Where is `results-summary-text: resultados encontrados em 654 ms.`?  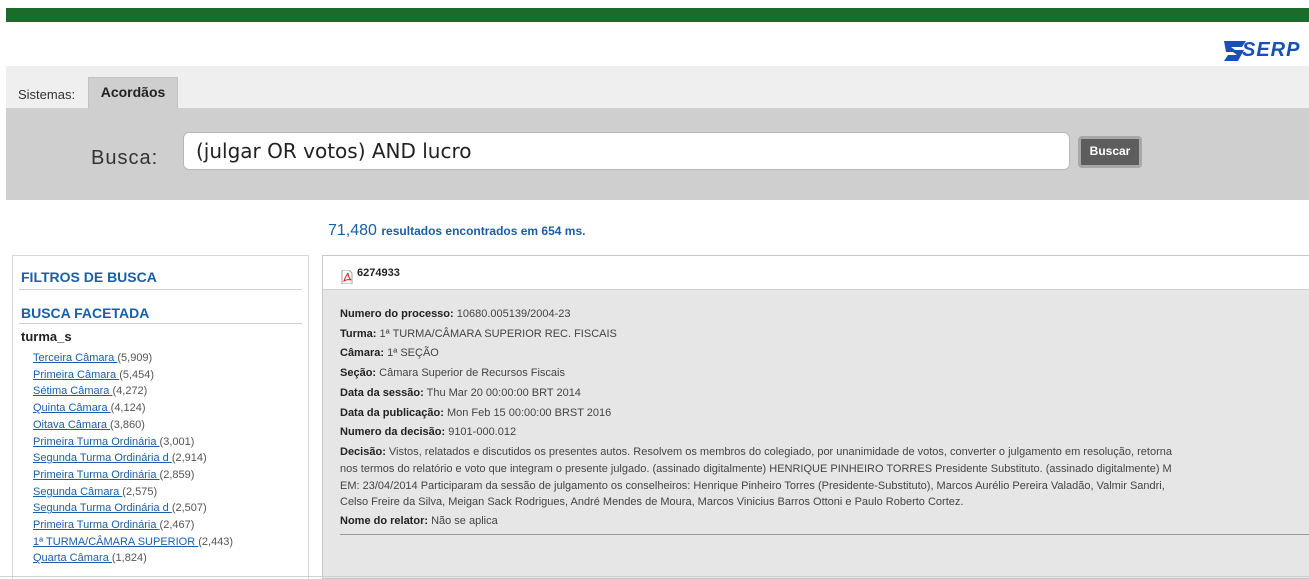 results-summary-text: resultados encontrados em 654 ms. is located at coordinates (483, 231).